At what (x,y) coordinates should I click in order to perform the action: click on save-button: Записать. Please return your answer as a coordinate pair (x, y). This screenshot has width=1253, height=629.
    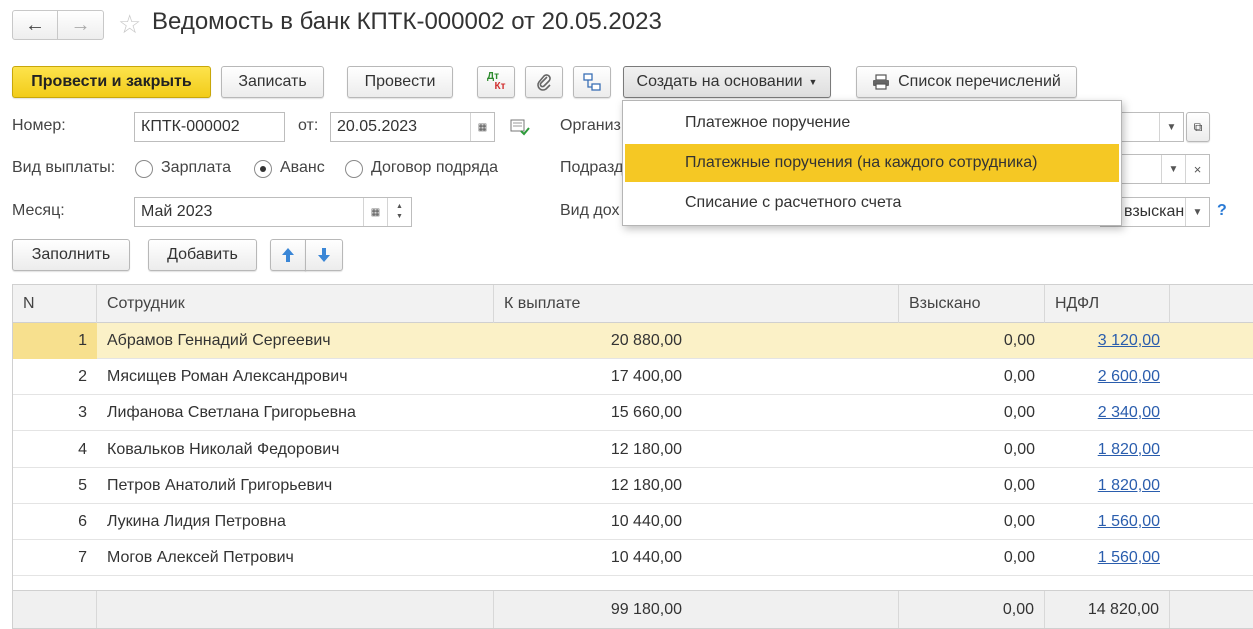
    Looking at the image, I should click on (272, 82).